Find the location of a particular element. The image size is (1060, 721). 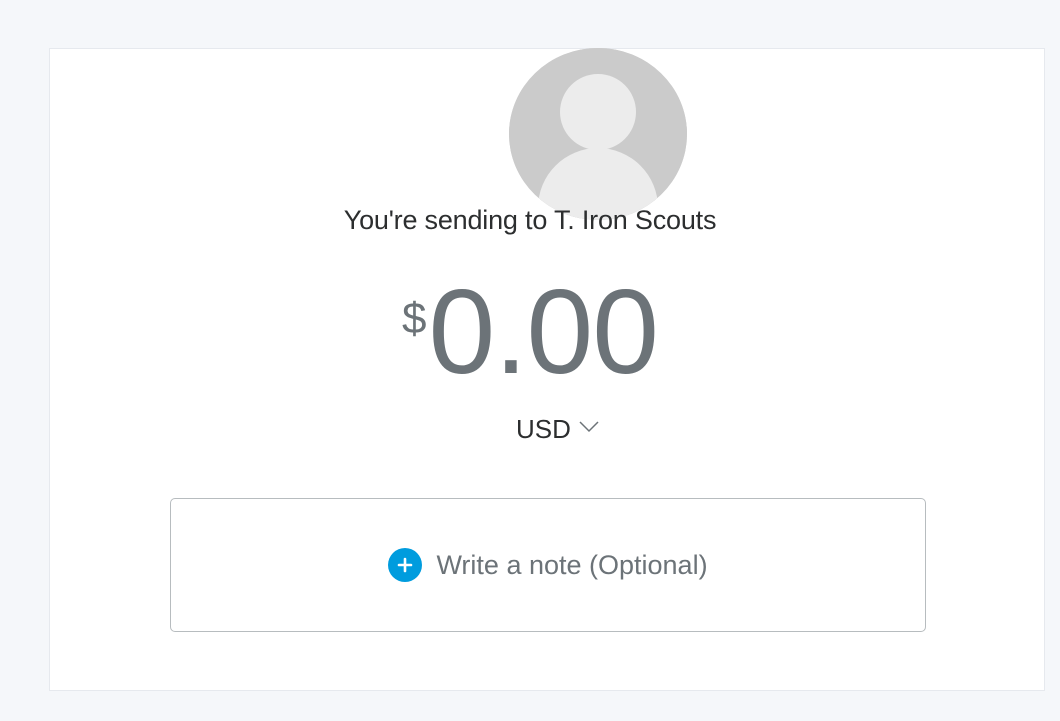

default-user-avatar-icon is located at coordinates (598, 134).